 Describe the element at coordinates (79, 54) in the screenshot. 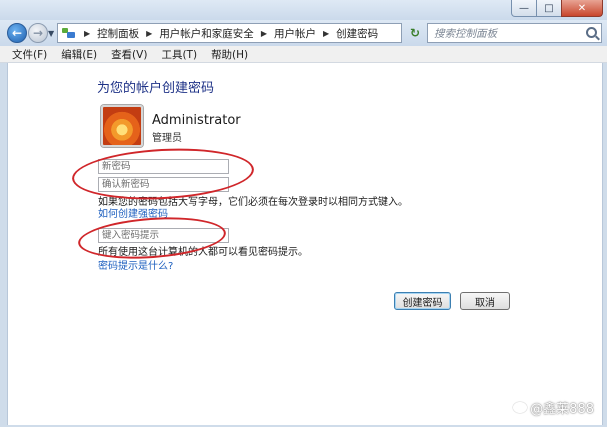

I see `menu-edit: 编辑(E)` at that location.